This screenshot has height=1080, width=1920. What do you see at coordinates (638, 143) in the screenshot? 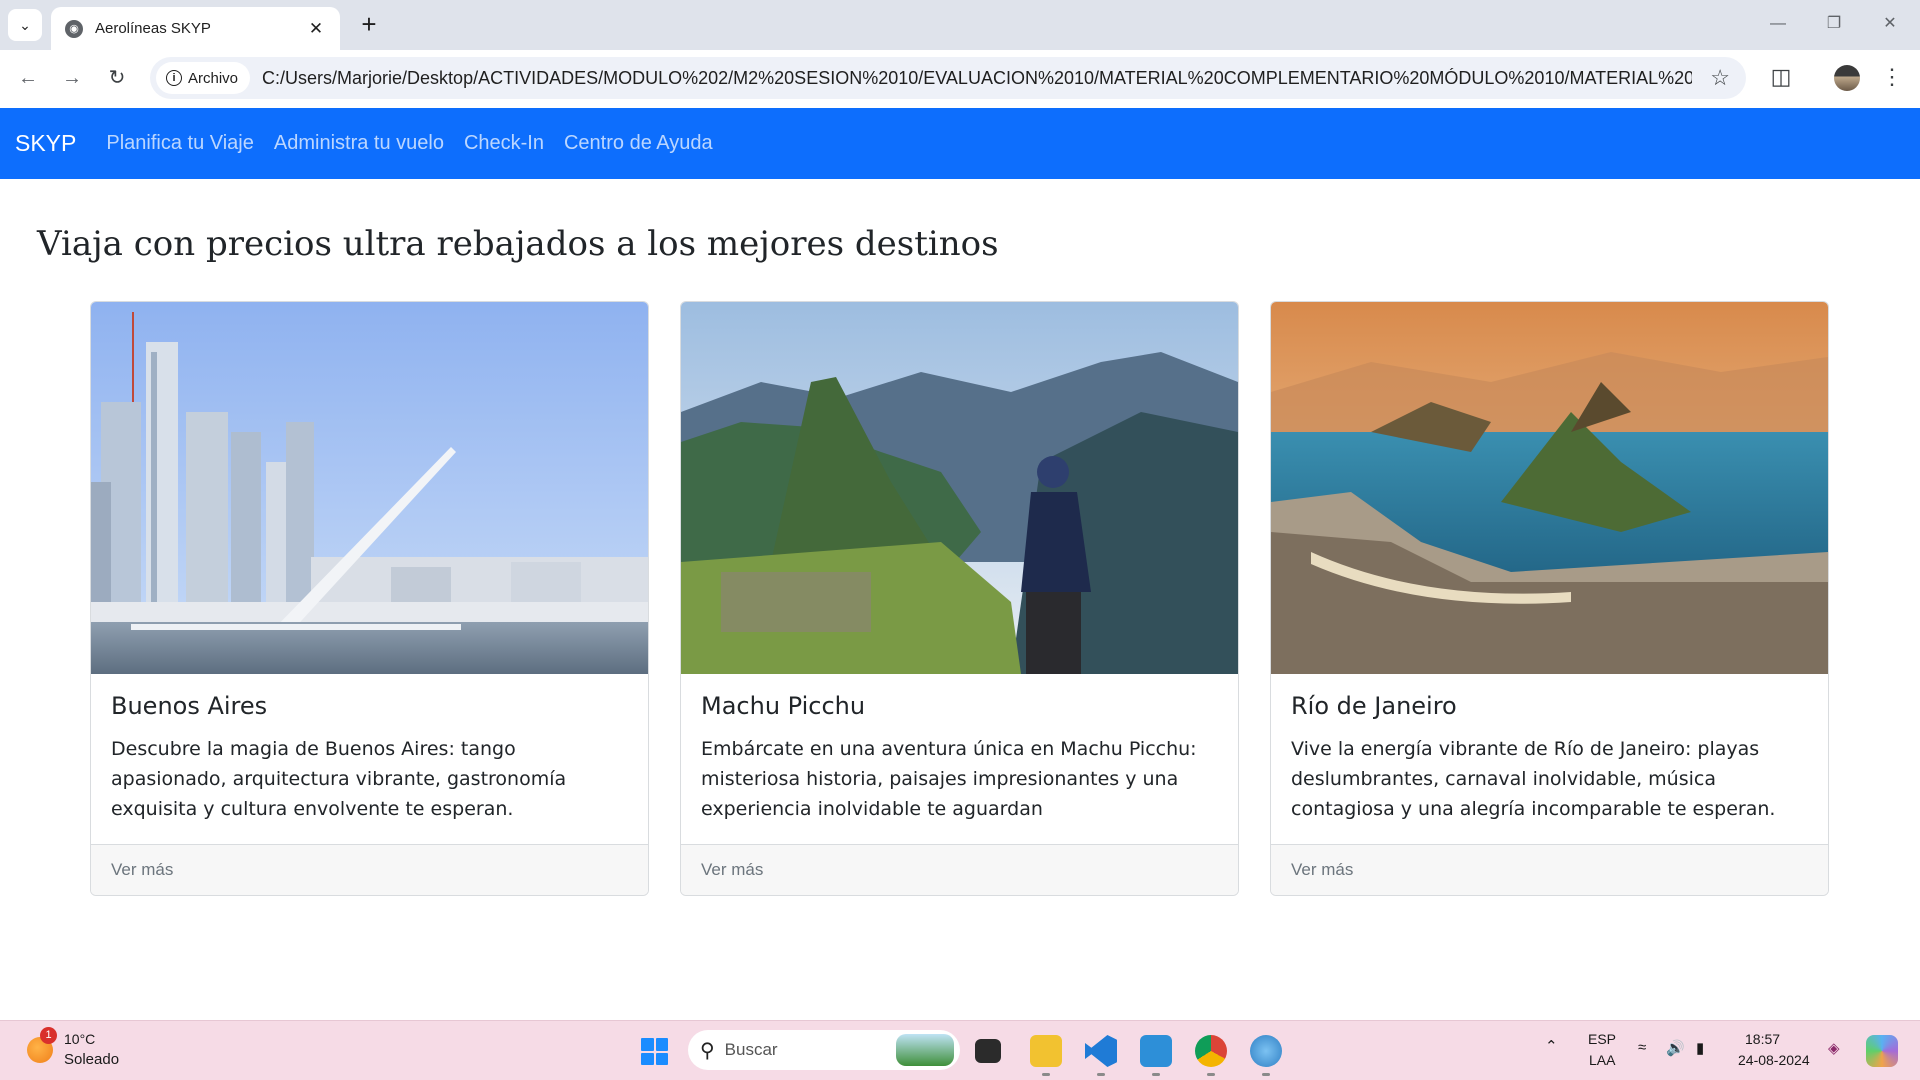
I see `nav-link-ayuda: Centro de Ayuda` at bounding box center [638, 143].